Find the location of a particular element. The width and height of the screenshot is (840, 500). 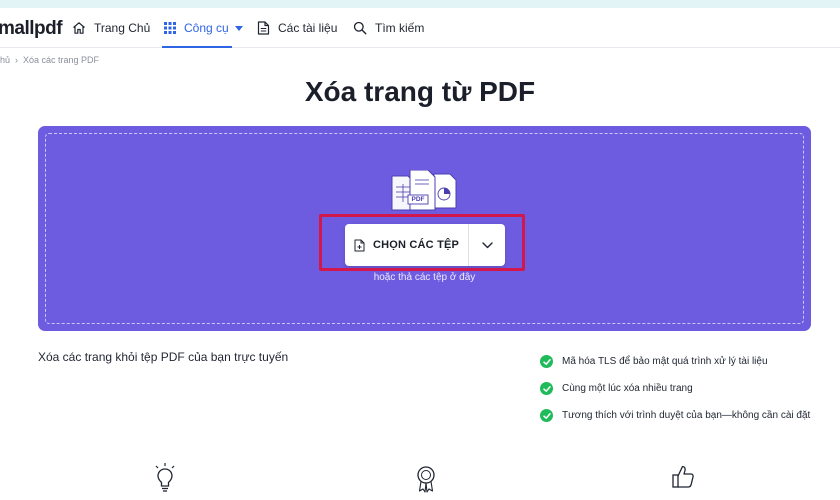

breadcrumb-current: Xóa các trang PDF is located at coordinates (61, 60).